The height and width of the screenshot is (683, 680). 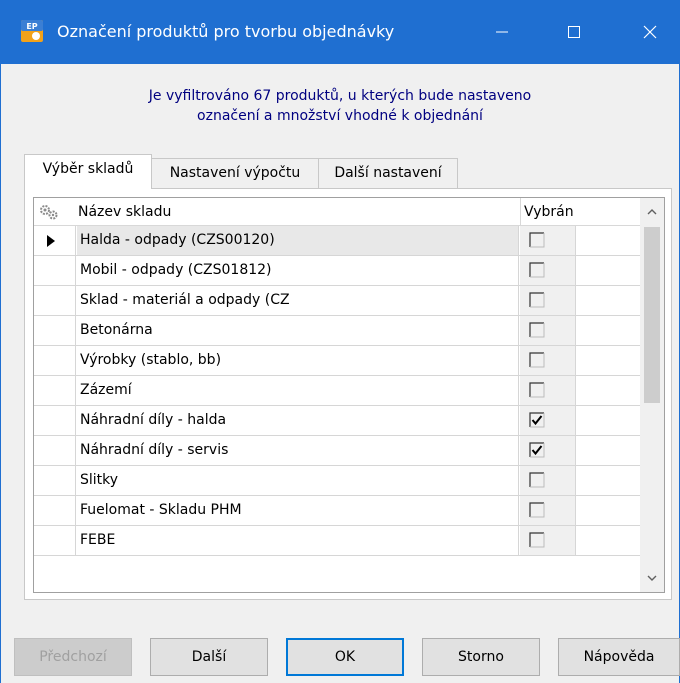 I want to click on current-row-arrow-icon, so click(x=51, y=241).